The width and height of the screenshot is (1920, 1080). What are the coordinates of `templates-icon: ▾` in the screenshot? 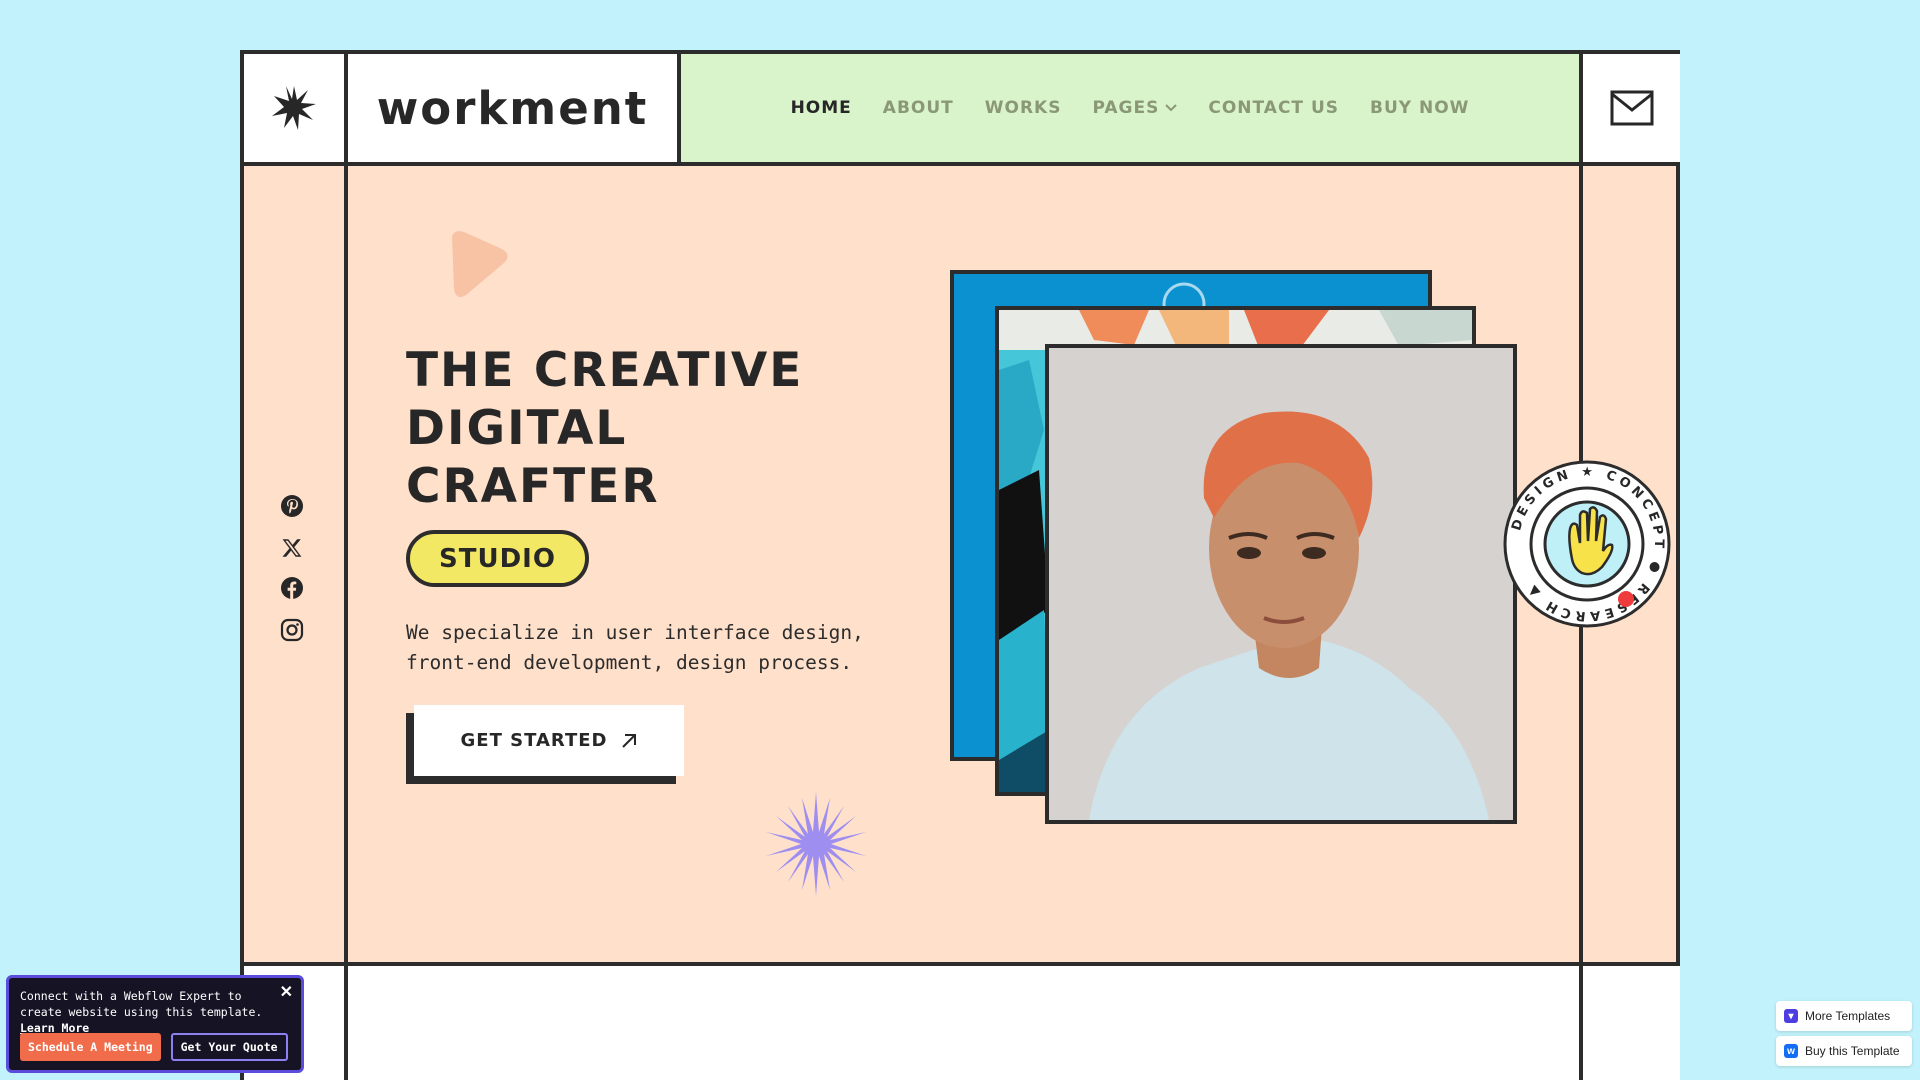 It's located at (1791, 1016).